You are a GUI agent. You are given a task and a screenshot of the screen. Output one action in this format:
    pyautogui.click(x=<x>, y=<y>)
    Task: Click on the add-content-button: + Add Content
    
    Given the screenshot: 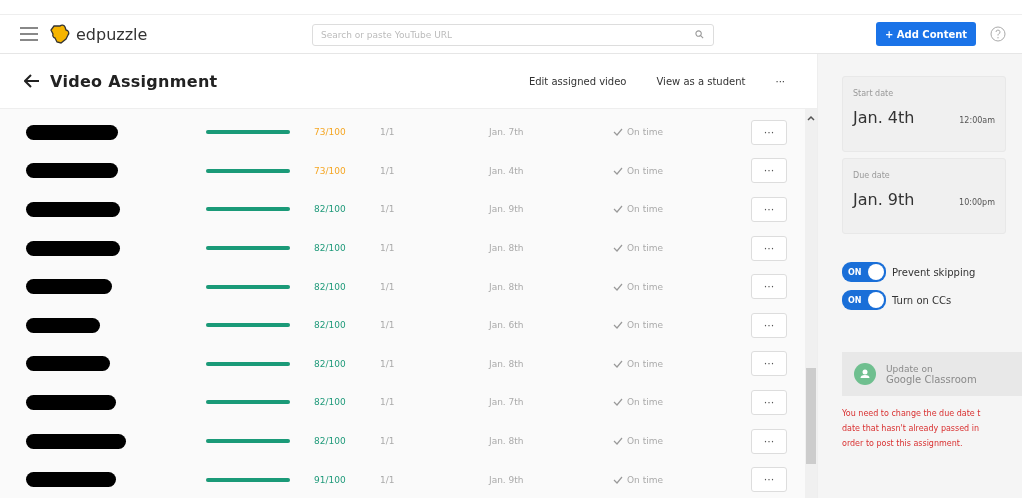 What is the action you would take?
    pyautogui.click(x=926, y=34)
    